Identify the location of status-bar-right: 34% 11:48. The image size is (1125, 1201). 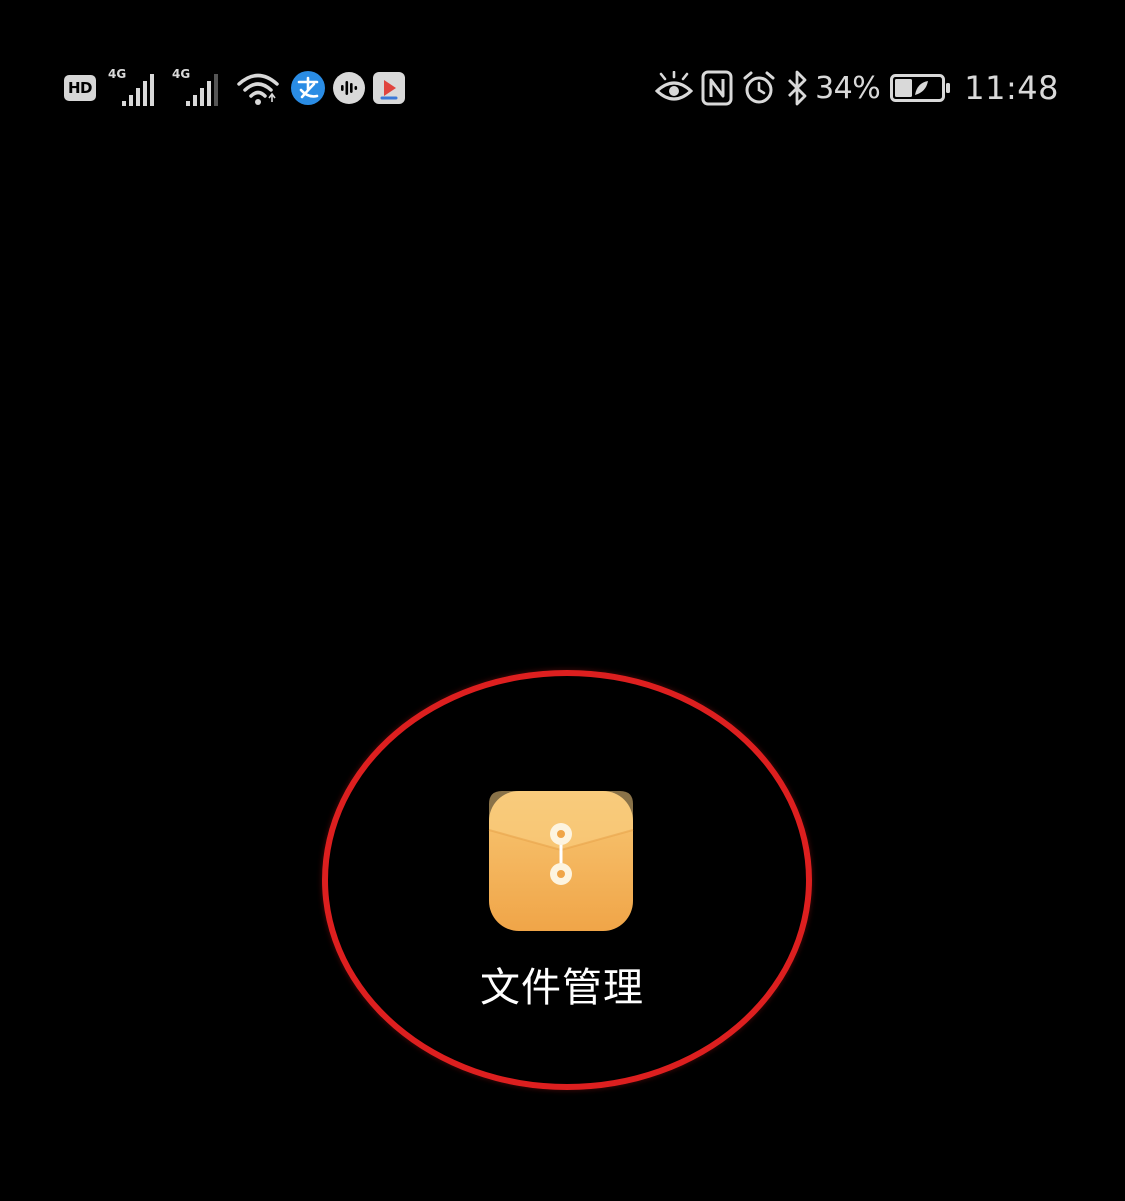
(853, 88).